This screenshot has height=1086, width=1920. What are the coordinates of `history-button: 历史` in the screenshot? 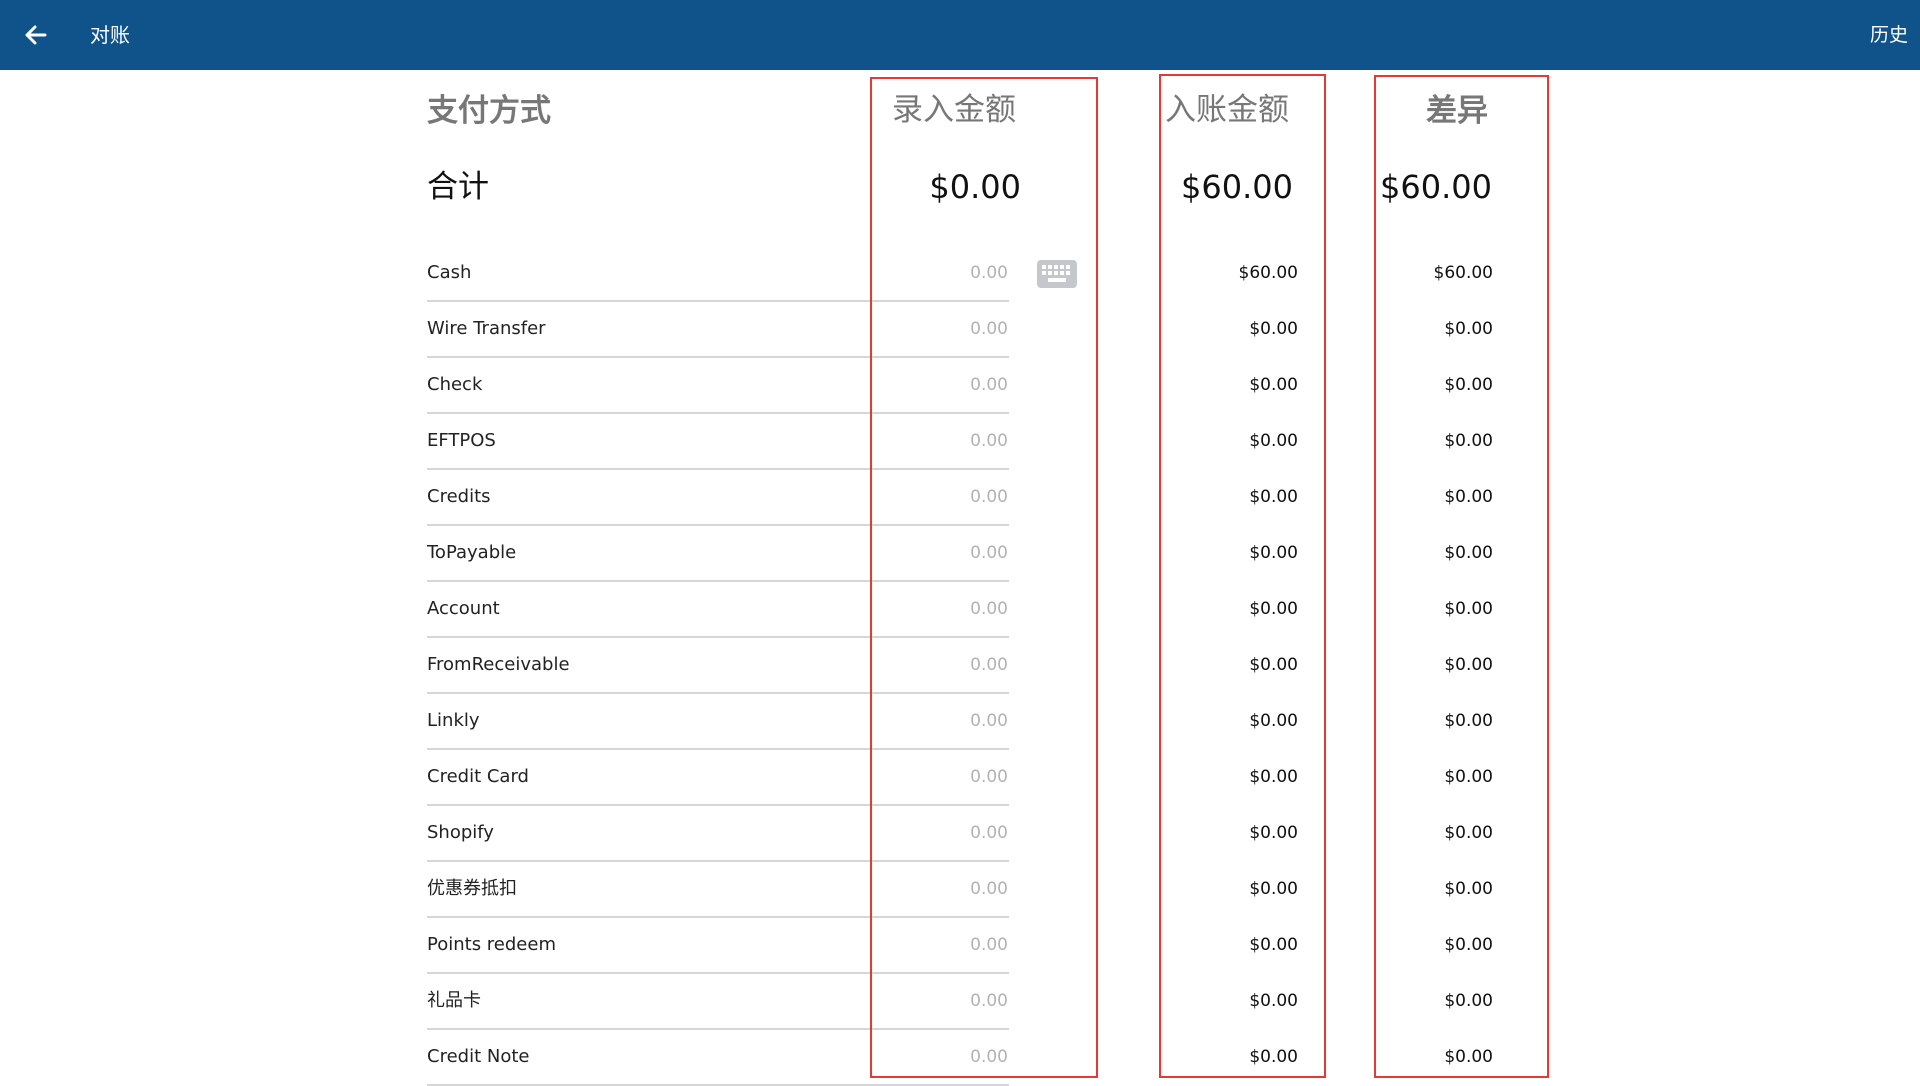 It's located at (1889, 35).